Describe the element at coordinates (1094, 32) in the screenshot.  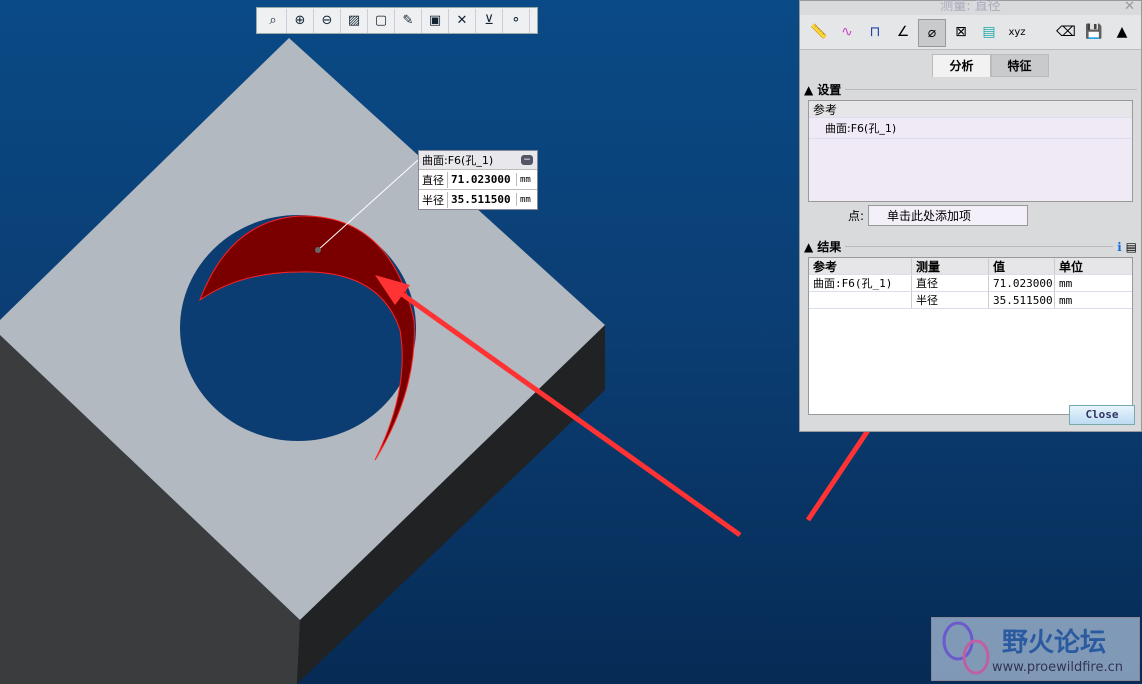
I see `save-icon: 💾` at that location.